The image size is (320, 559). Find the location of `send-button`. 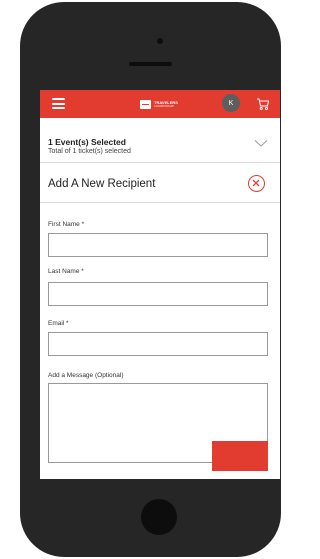

send-button is located at coordinates (240, 456).